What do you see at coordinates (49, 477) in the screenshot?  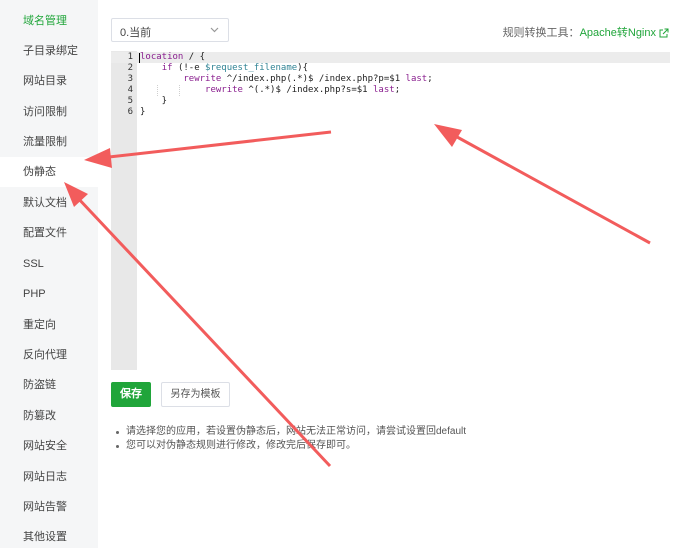 I see `sidebar-item-site-log: 网站日志` at bounding box center [49, 477].